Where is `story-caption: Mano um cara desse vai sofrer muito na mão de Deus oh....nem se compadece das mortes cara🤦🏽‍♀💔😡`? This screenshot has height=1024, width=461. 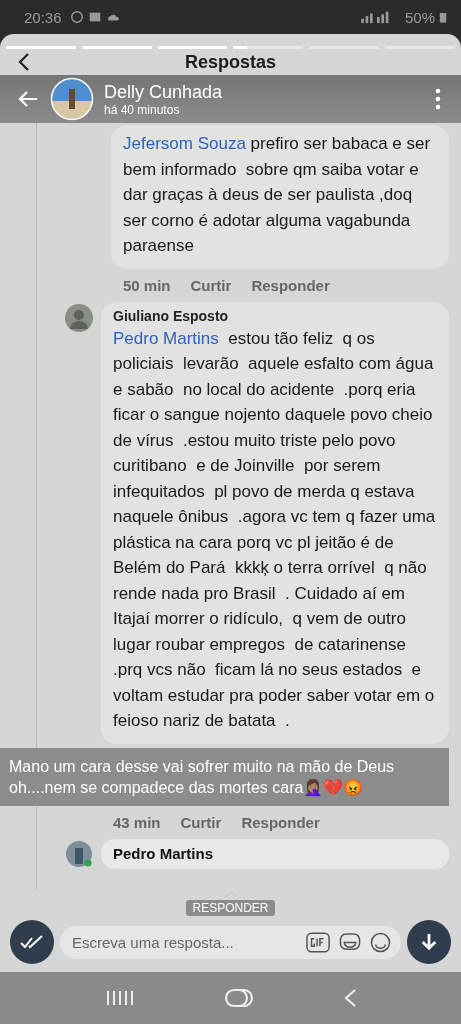 story-caption: Mano um cara desse vai sofrer muito na mão de Deus oh....nem se compadece das mortes cara🤦🏽‍♀💔😡 is located at coordinates (224, 776).